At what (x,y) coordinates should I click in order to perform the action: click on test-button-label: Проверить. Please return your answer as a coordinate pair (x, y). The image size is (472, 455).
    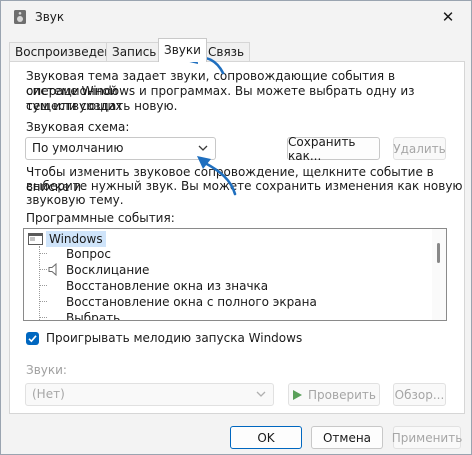
    Looking at the image, I should click on (342, 394).